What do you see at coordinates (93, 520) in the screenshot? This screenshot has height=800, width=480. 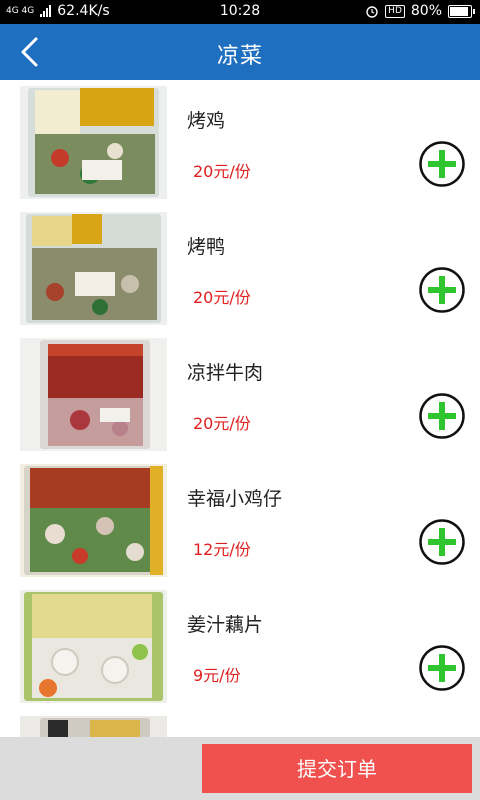 I see `packaged-chicken-photo` at bounding box center [93, 520].